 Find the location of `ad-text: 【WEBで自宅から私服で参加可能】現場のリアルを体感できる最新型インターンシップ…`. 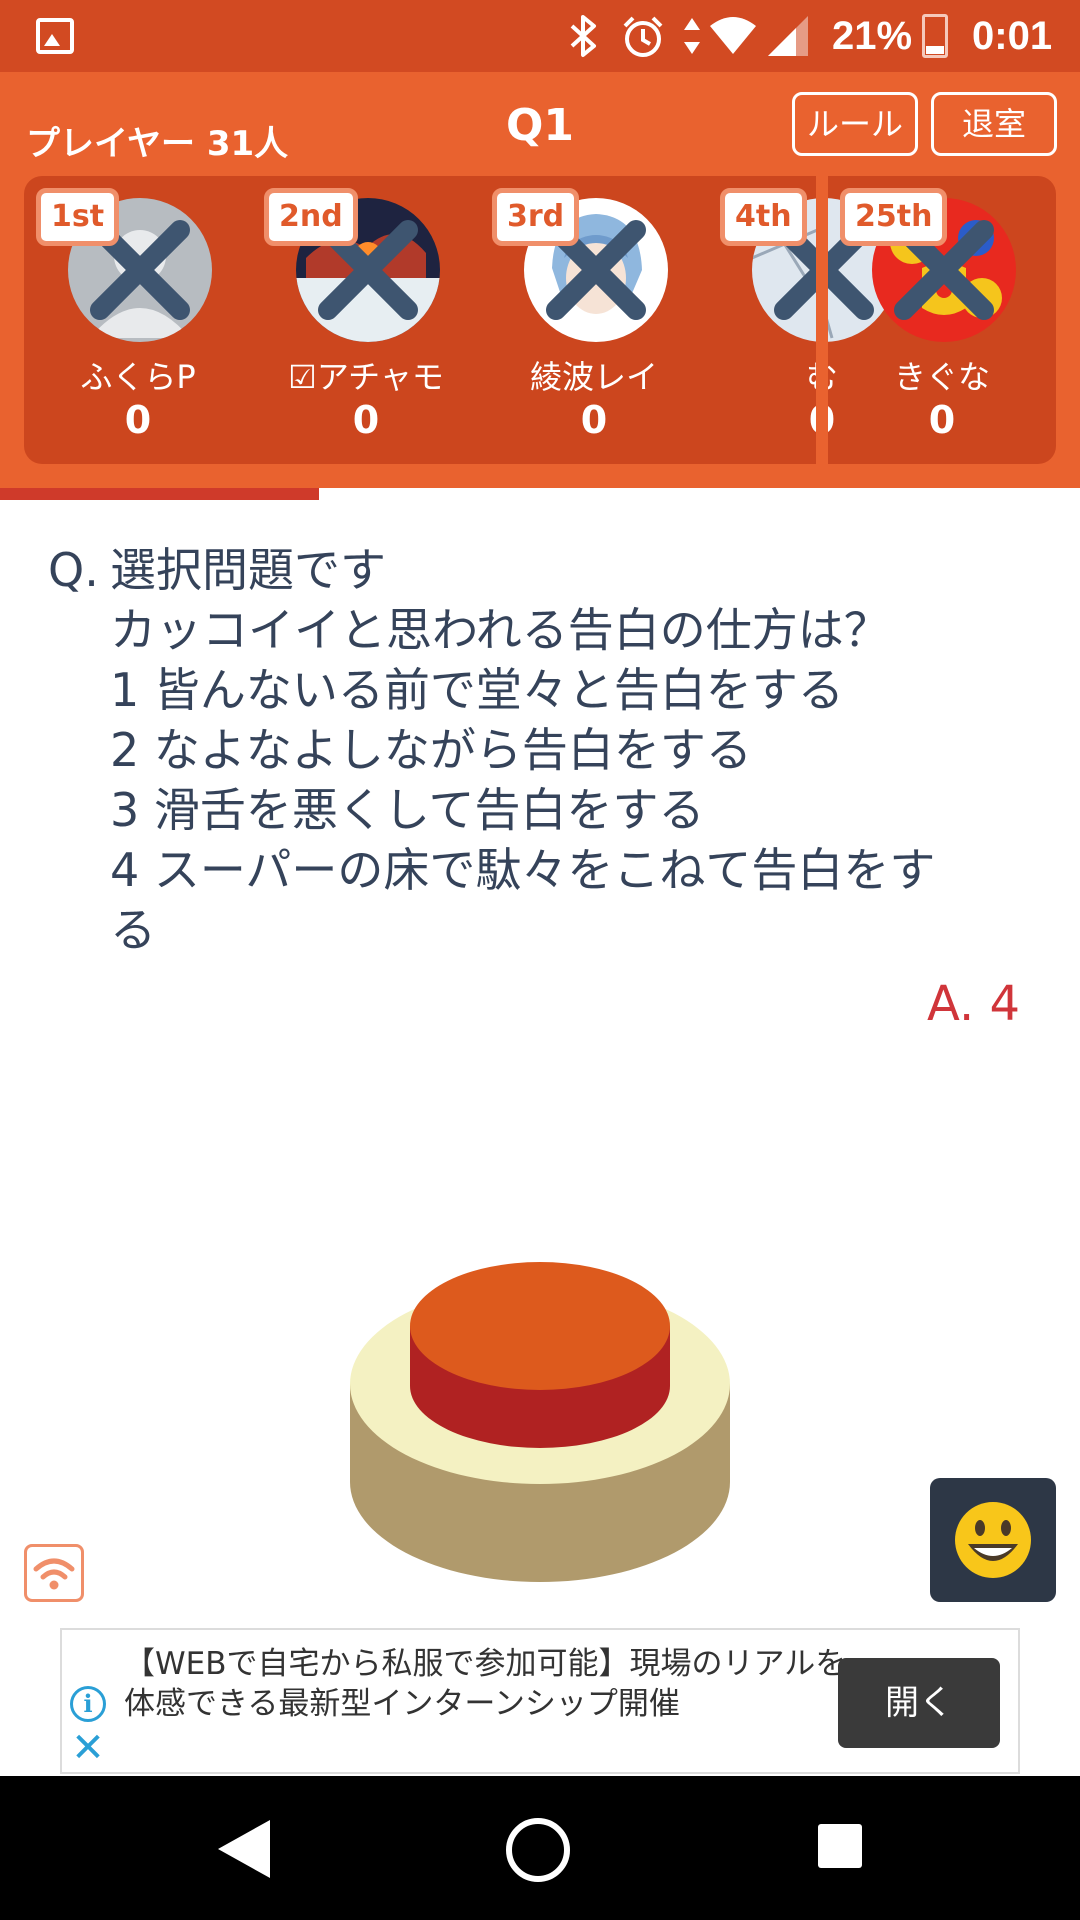

ad-text: 【WEBで自宅から私服で参加可能】現場のリアルを体感できる最新型インターンシップ… is located at coordinates (485, 1684).